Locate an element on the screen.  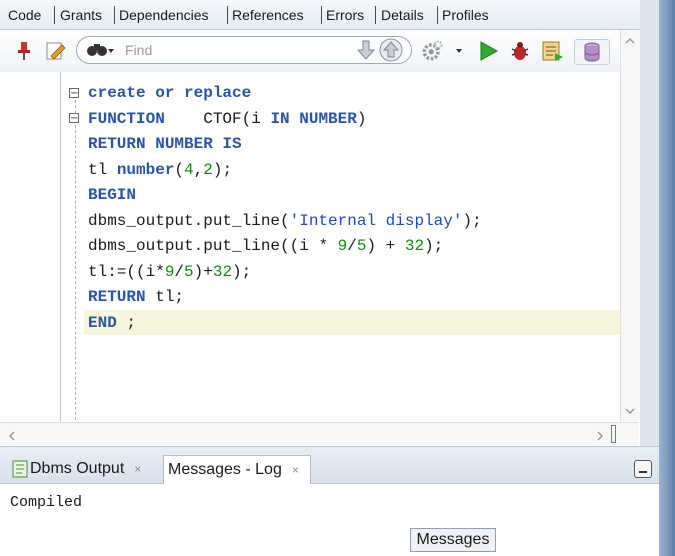
code-token: 2 is located at coordinates (208, 169).